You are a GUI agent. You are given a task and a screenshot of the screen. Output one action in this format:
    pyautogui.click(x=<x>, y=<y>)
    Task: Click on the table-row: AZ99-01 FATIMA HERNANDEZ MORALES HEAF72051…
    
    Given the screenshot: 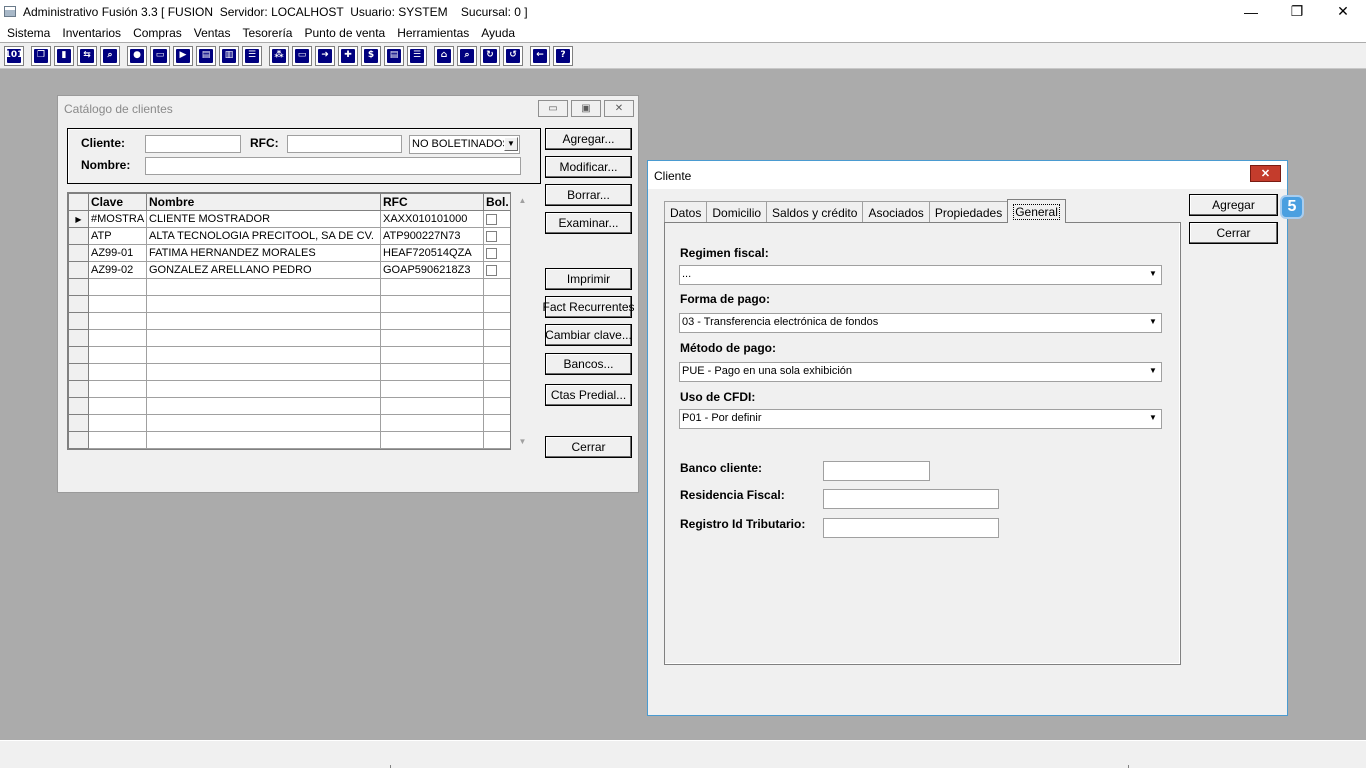 What is the action you would take?
    pyautogui.click(x=289, y=253)
    